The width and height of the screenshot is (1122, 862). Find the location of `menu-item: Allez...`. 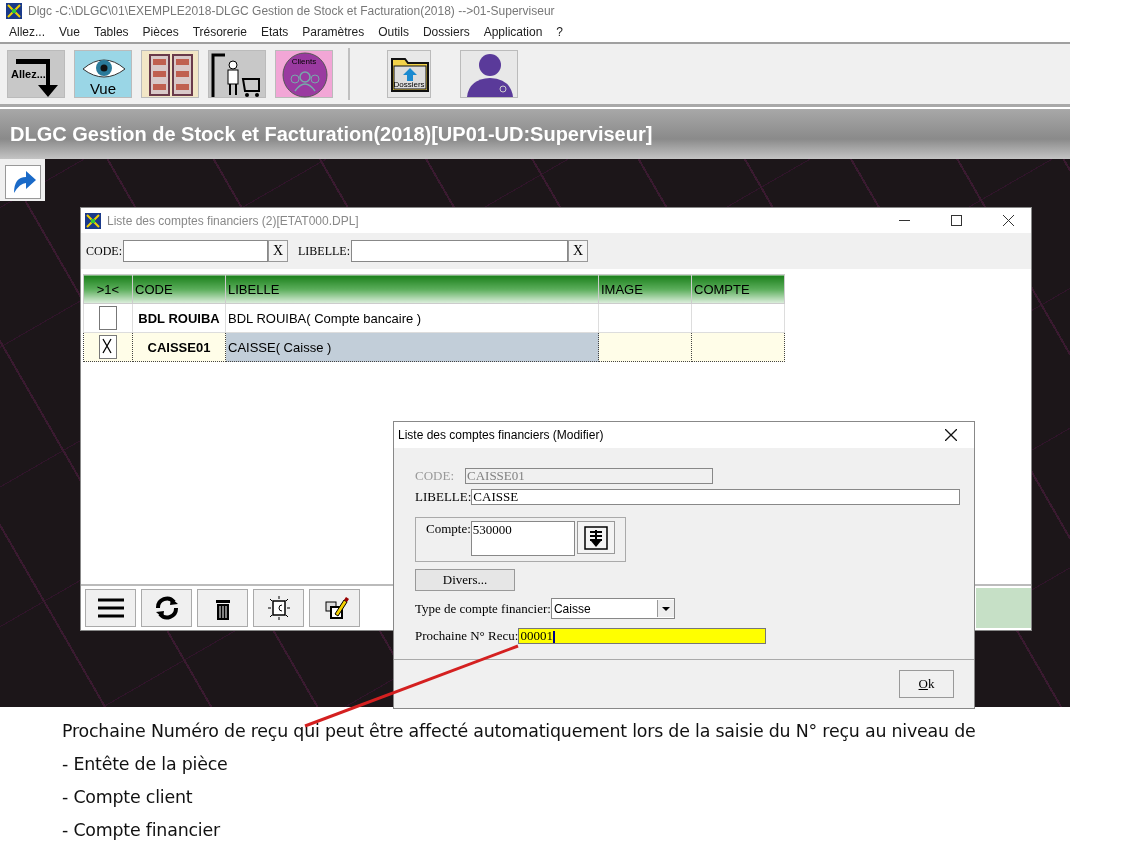

menu-item: Allez... is located at coordinates (27, 32).